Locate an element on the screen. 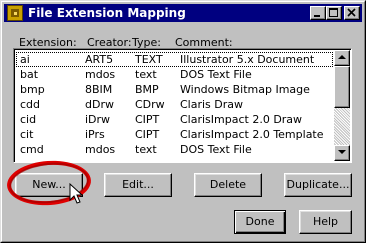 The image size is (366, 243). row-extension: ai is located at coordinates (25, 59).